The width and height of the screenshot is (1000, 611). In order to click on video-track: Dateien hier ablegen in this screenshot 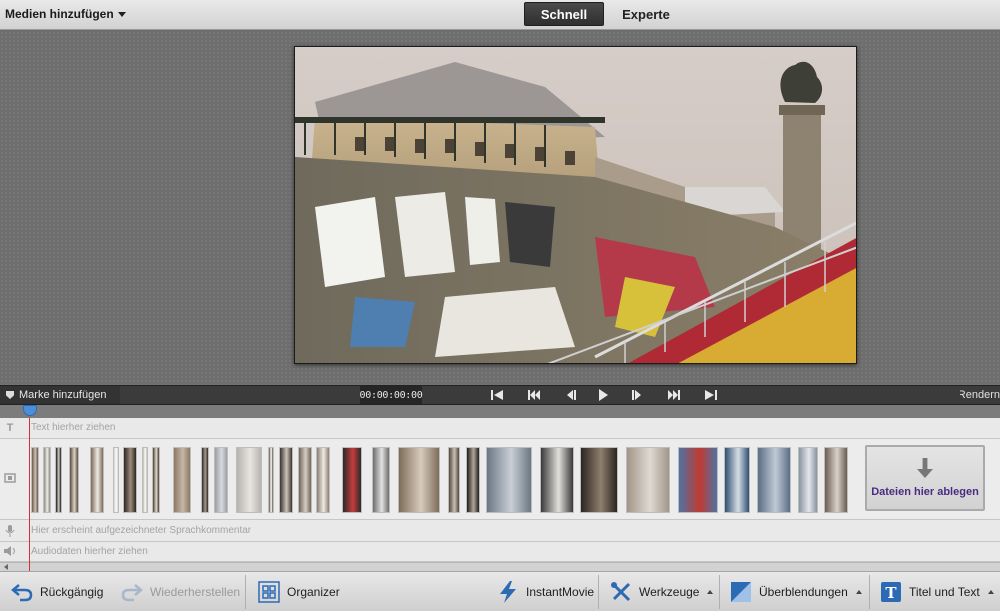, I will do `click(500, 479)`.